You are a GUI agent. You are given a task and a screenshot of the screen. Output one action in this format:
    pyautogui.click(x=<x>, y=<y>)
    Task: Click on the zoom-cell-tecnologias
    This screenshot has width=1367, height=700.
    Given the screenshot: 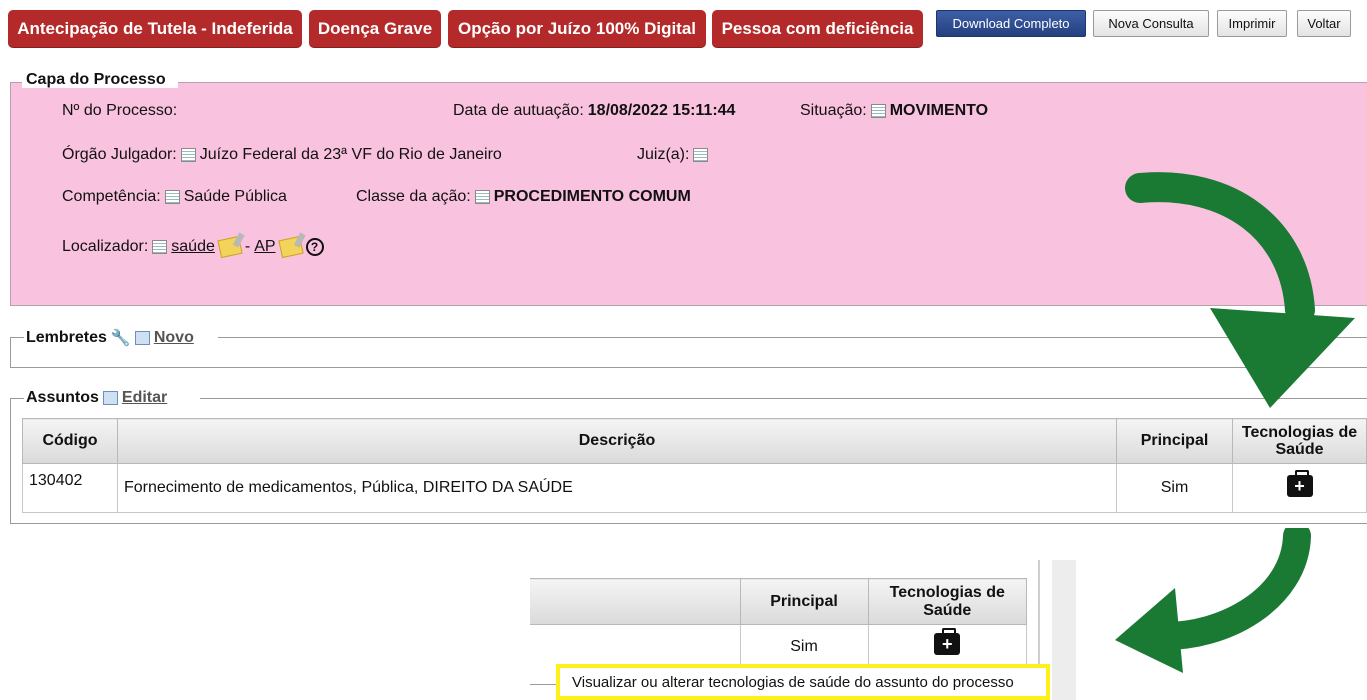 What is the action you would take?
    pyautogui.click(x=947, y=646)
    